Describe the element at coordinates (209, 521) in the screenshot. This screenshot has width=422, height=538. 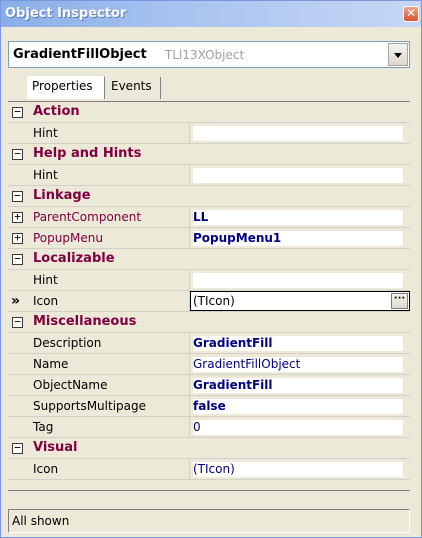
I see `status-bar: All shown` at that location.